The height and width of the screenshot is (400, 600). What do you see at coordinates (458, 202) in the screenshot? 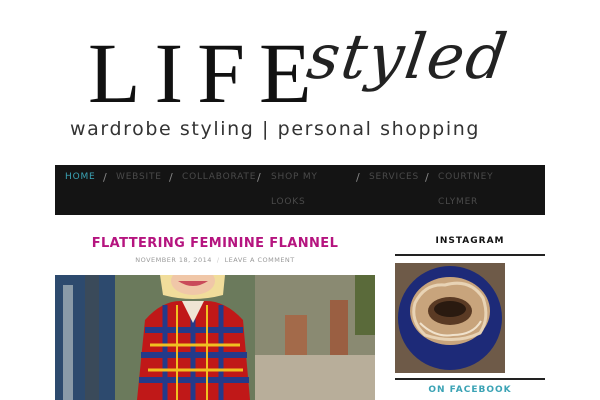
I see `nav-item-courtney-clymer-line2: CLYMER` at bounding box center [458, 202].